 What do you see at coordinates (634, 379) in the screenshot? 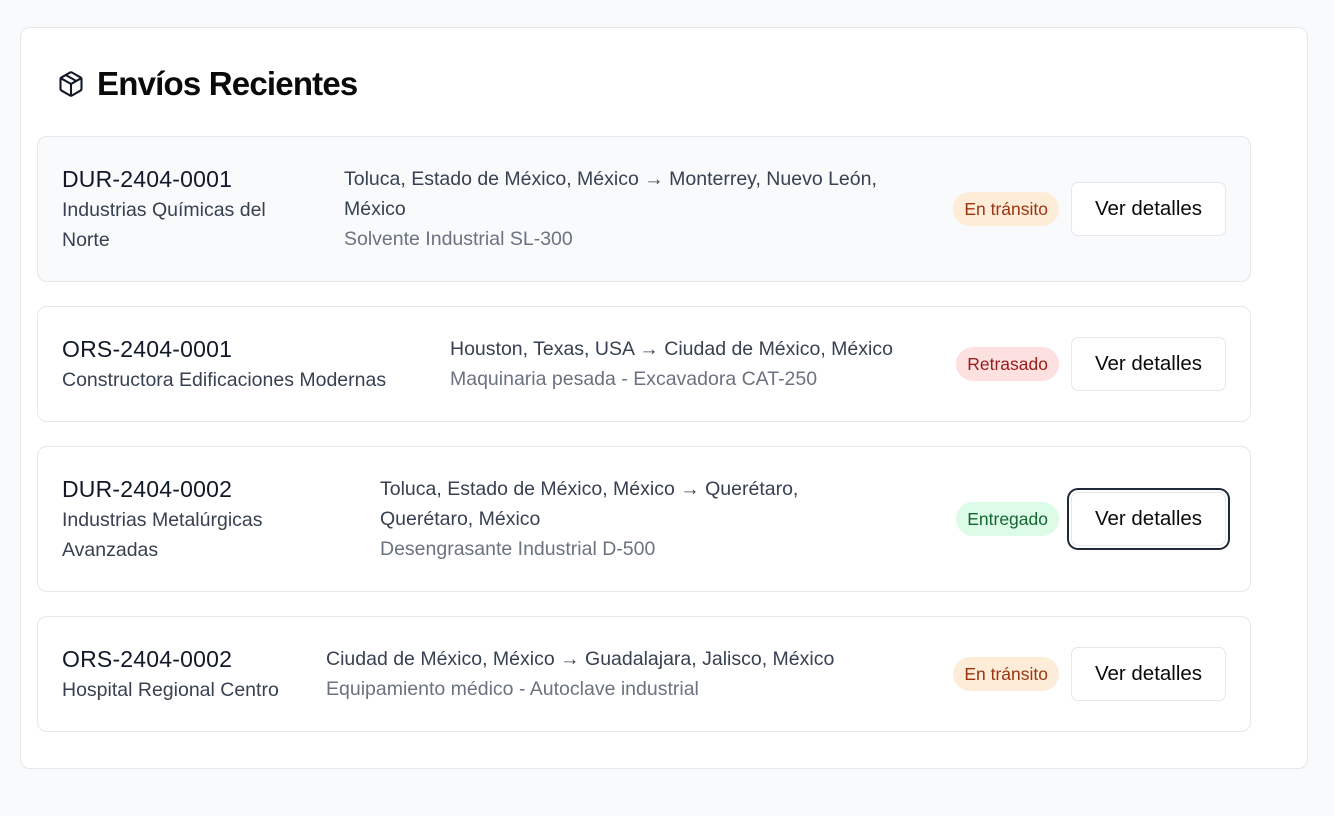
I see `product: Maquinaria pesada - Excavadora CAT-250` at bounding box center [634, 379].